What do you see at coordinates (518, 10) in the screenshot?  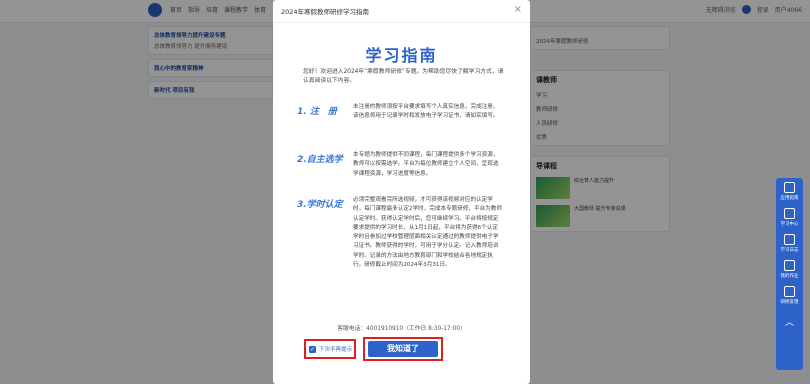 I see `close-icon: ×` at bounding box center [518, 10].